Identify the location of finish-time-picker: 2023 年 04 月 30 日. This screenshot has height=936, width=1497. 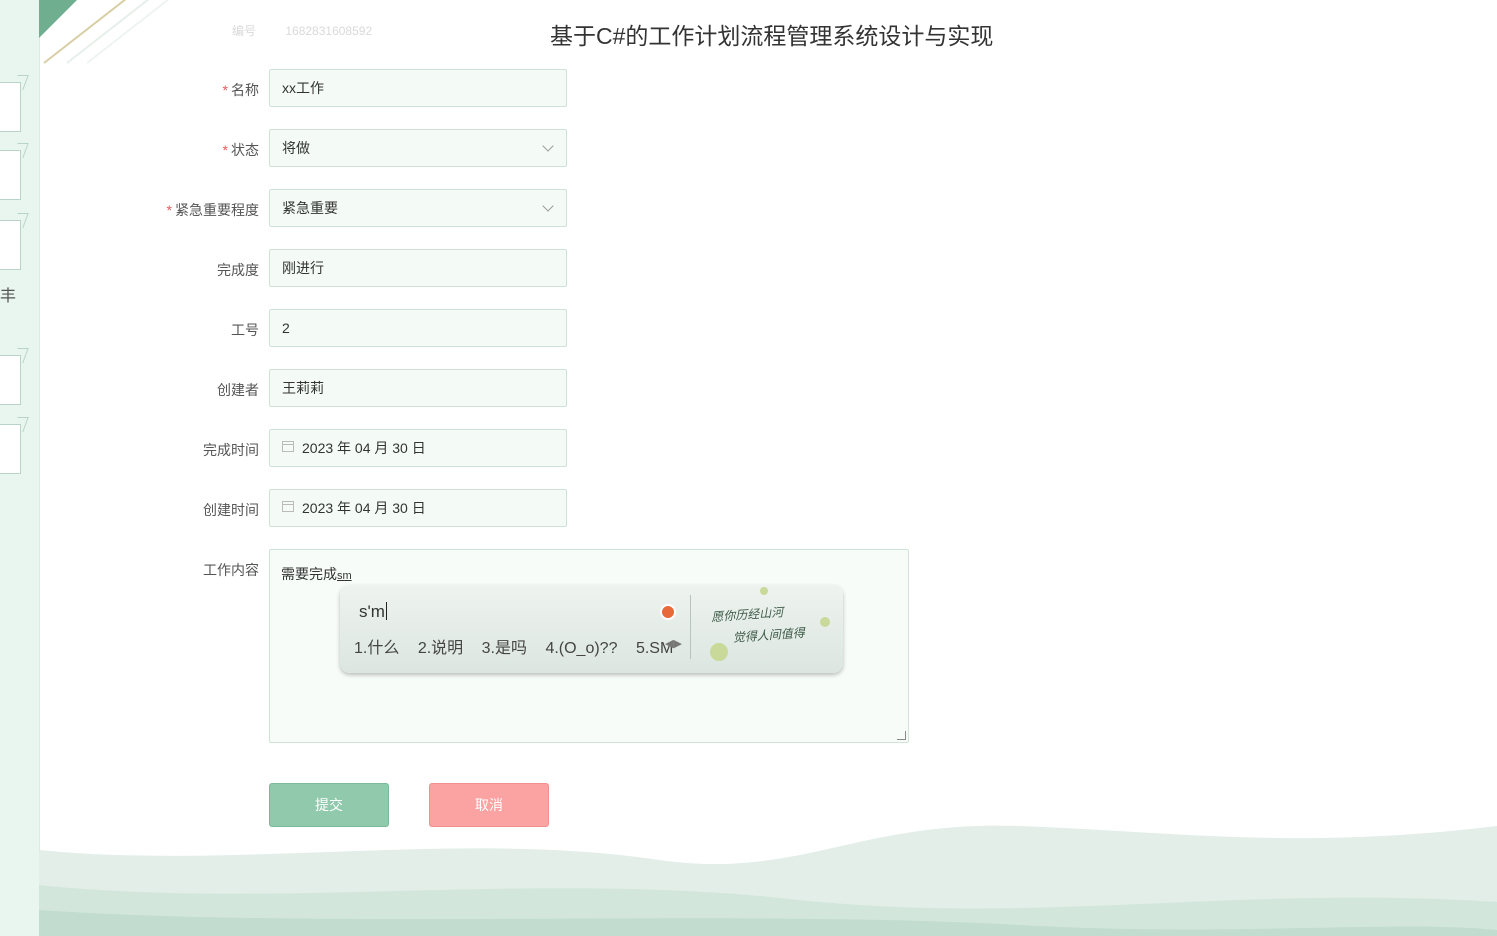
(418, 448).